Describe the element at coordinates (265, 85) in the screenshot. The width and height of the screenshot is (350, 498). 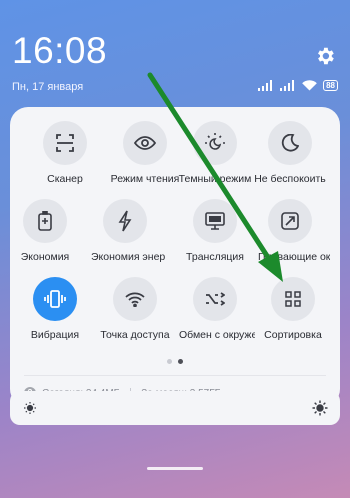
I see `signal-icon` at that location.